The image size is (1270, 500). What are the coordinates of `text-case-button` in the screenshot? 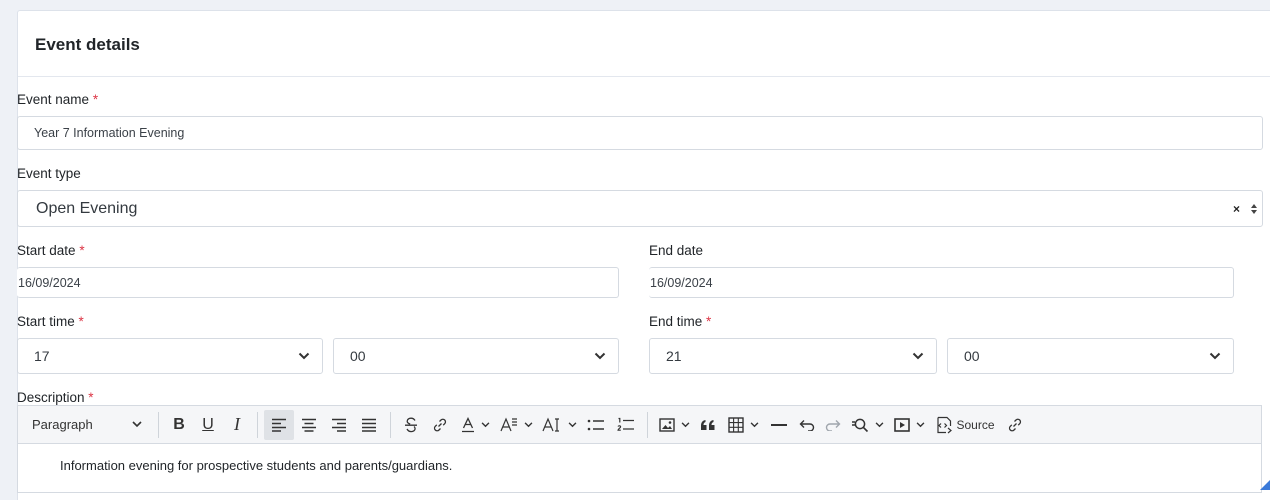 It's located at (559, 425).